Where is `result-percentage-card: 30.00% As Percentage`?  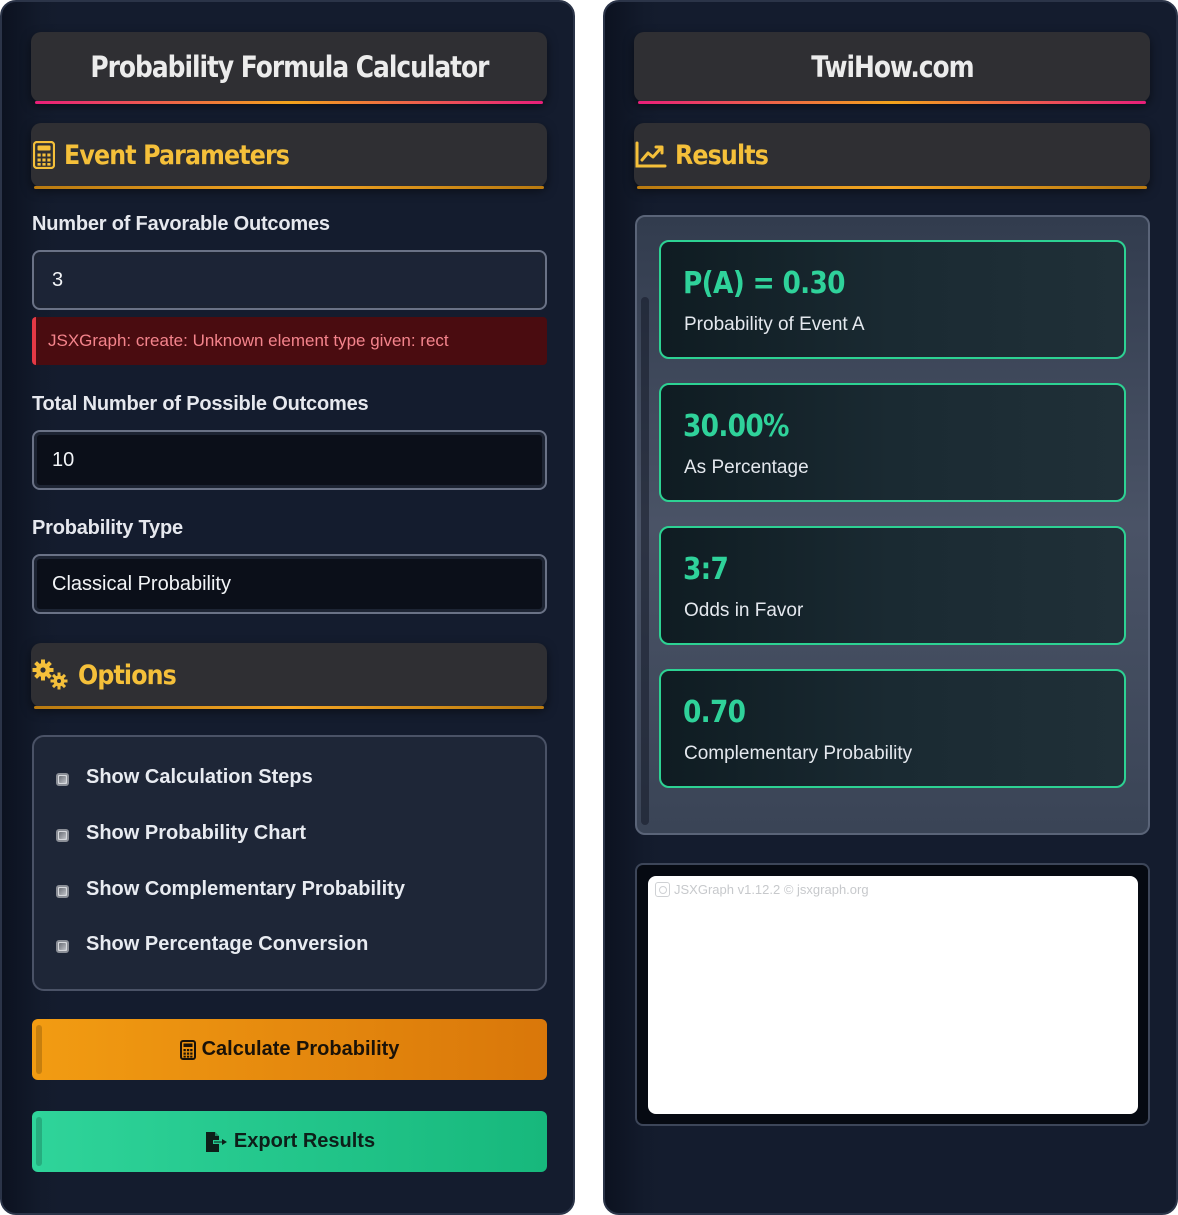 result-percentage-card: 30.00% As Percentage is located at coordinates (892, 442).